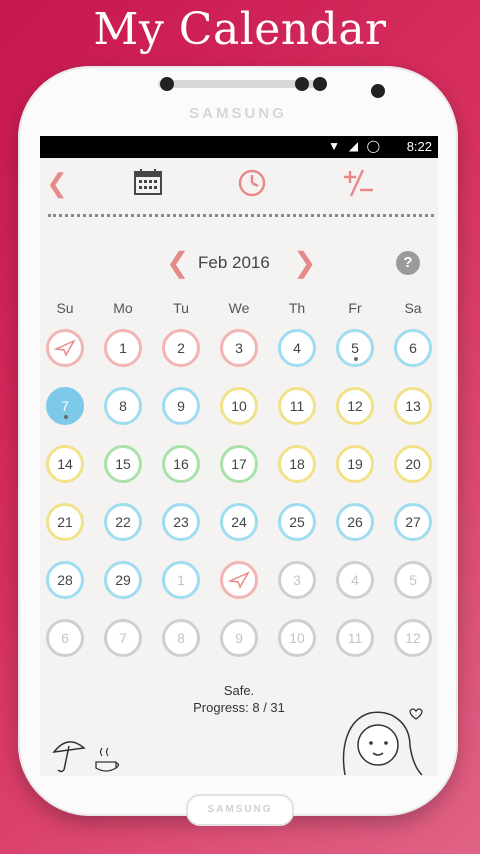  I want to click on day-number: 10, so click(297, 638).